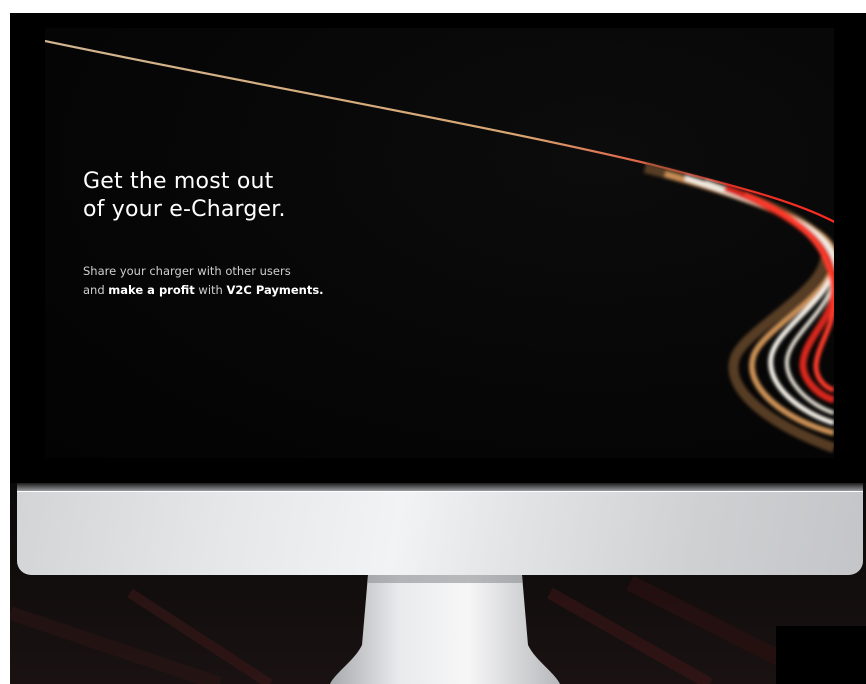 This screenshot has height=684, width=866. Describe the element at coordinates (821, 655) in the screenshot. I see `corner-dark-block` at that location.